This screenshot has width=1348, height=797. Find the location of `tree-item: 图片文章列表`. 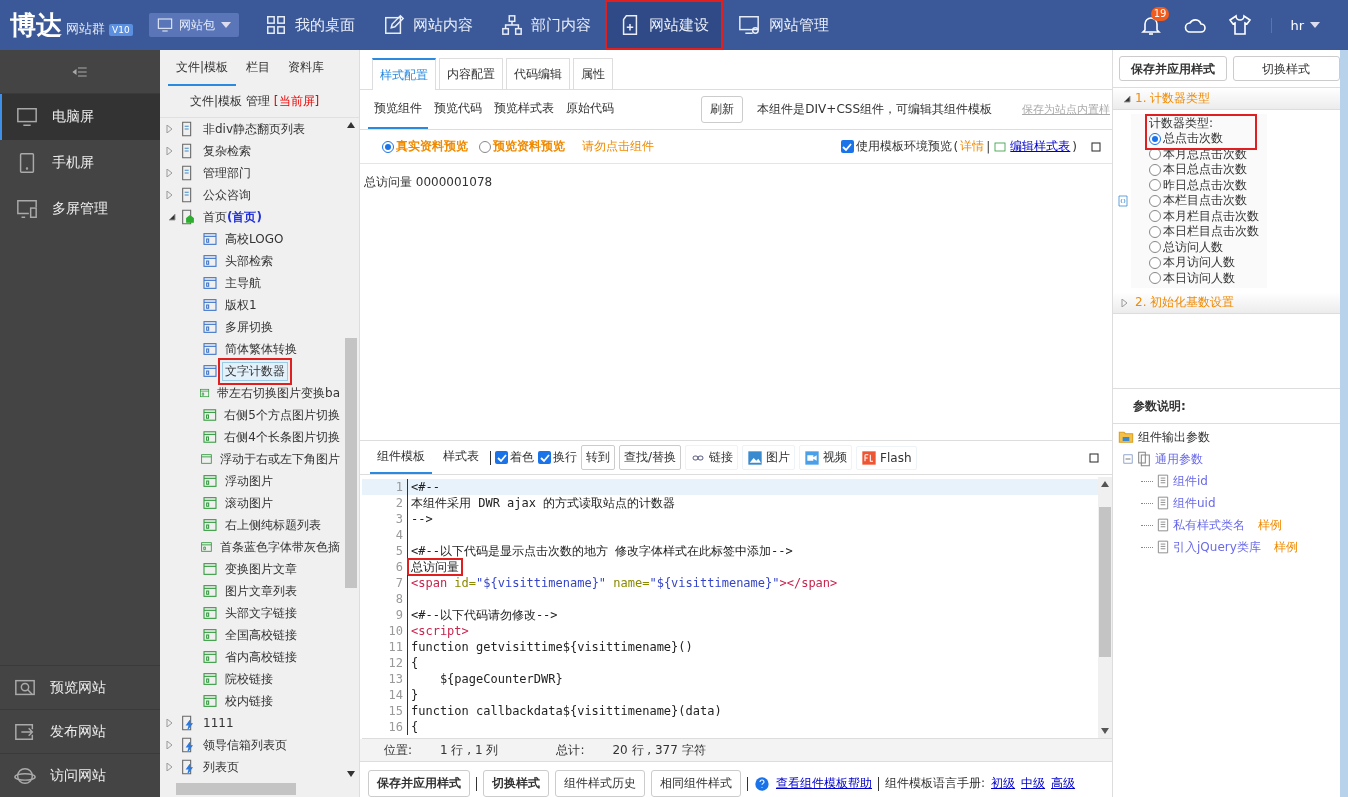

tree-item: 图片文章列表 is located at coordinates (261, 591).